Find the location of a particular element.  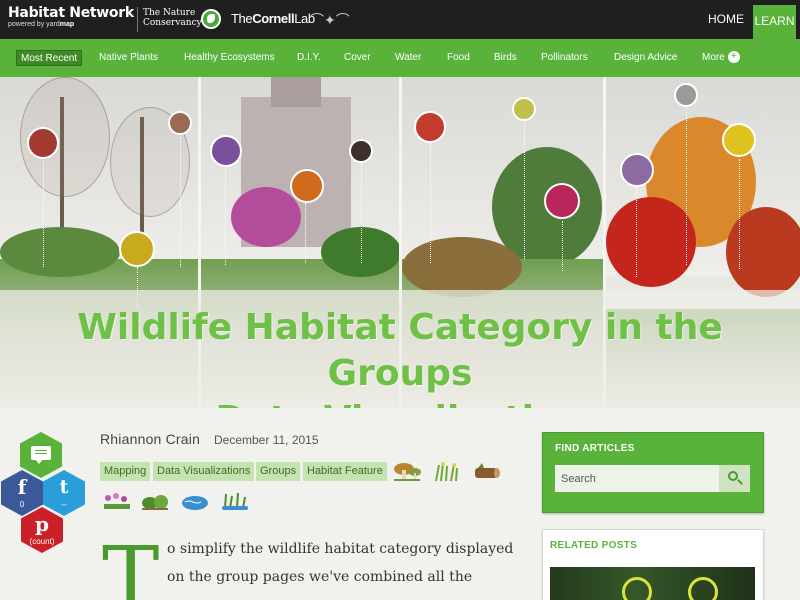

tag-data-visualizations: Data Visualizations is located at coordinates (204, 471).